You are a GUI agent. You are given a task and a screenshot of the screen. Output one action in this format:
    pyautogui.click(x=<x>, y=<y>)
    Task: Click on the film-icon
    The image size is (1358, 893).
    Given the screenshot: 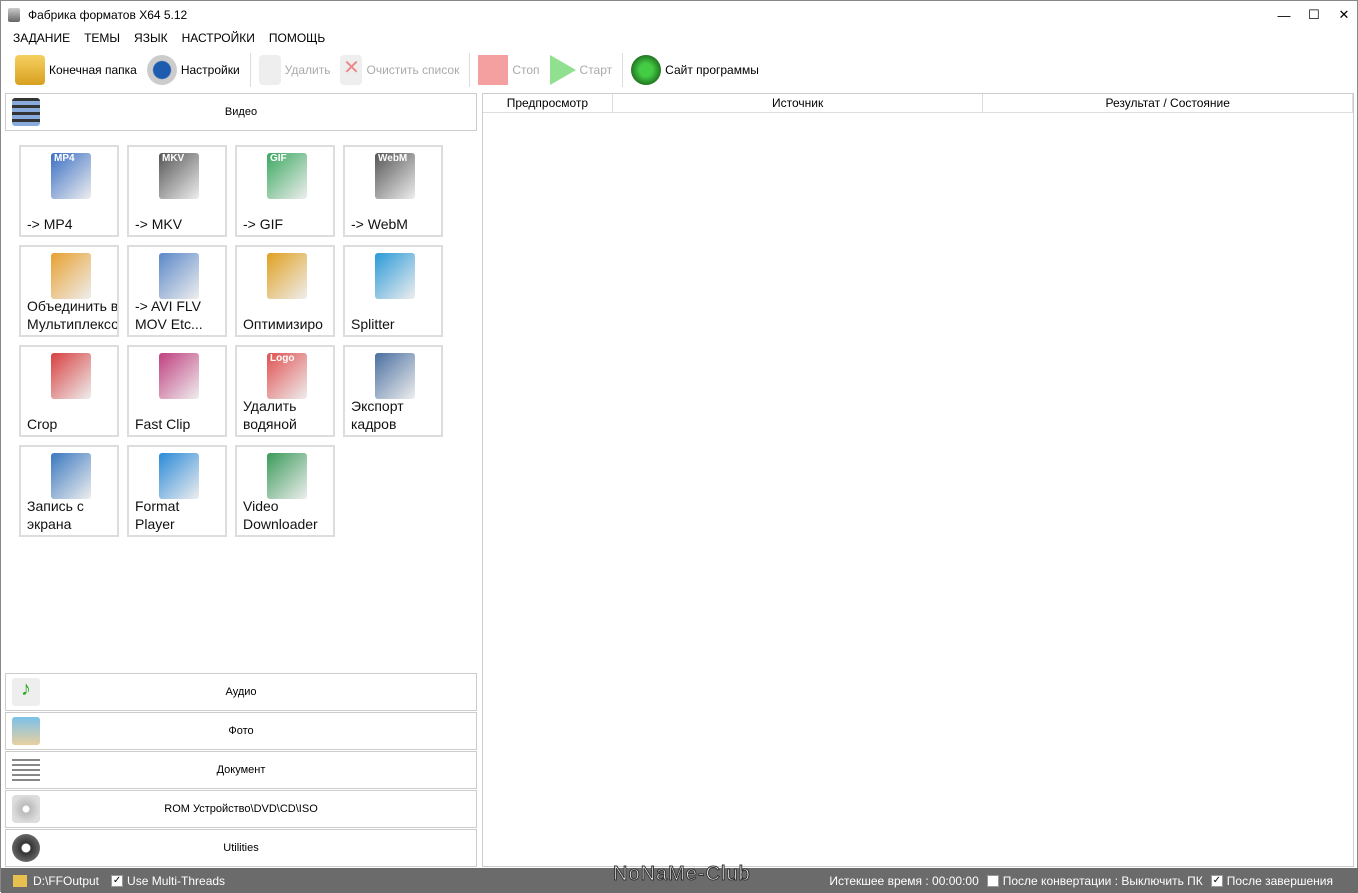 What is the action you would take?
    pyautogui.click(x=26, y=112)
    